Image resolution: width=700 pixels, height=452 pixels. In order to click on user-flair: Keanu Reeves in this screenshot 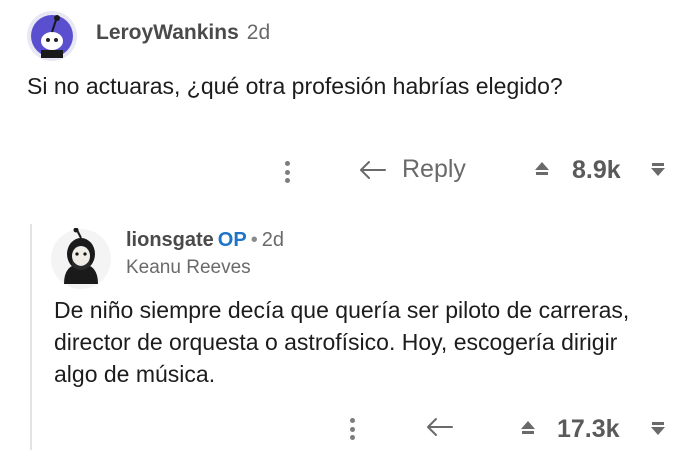, I will do `click(188, 267)`.